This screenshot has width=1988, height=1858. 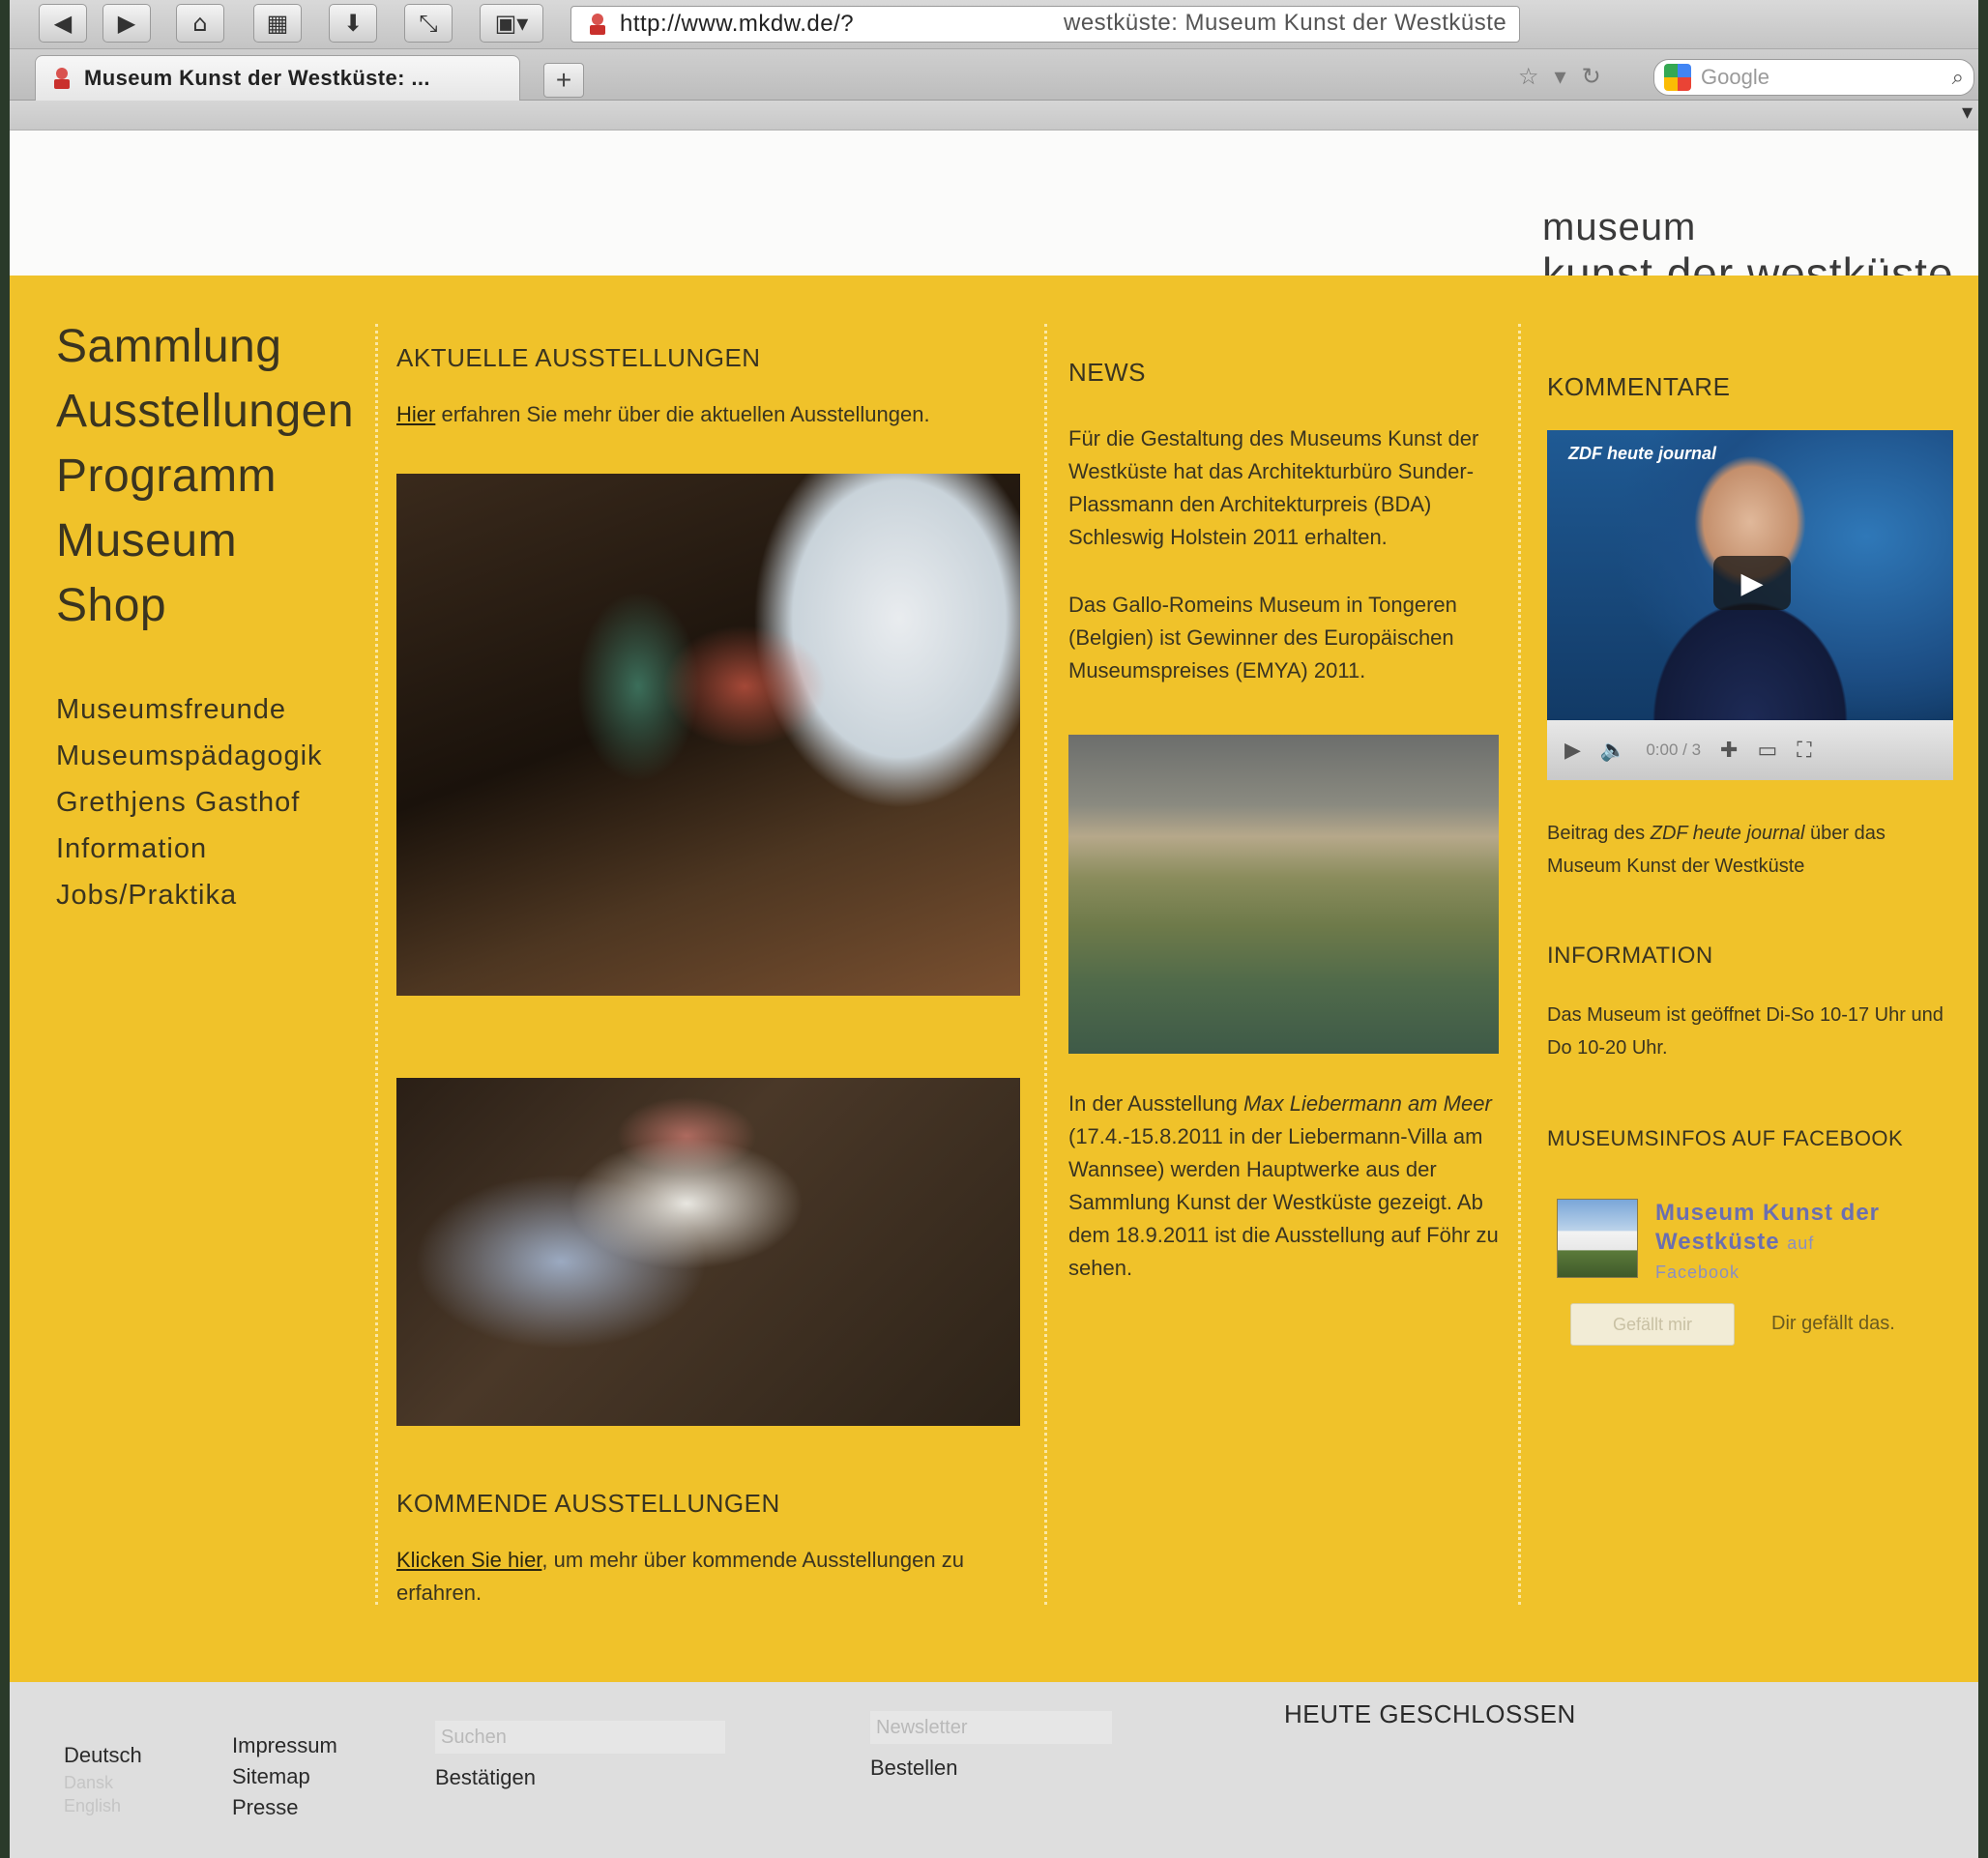 I want to click on search-box: Google ⌕, so click(x=1813, y=77).